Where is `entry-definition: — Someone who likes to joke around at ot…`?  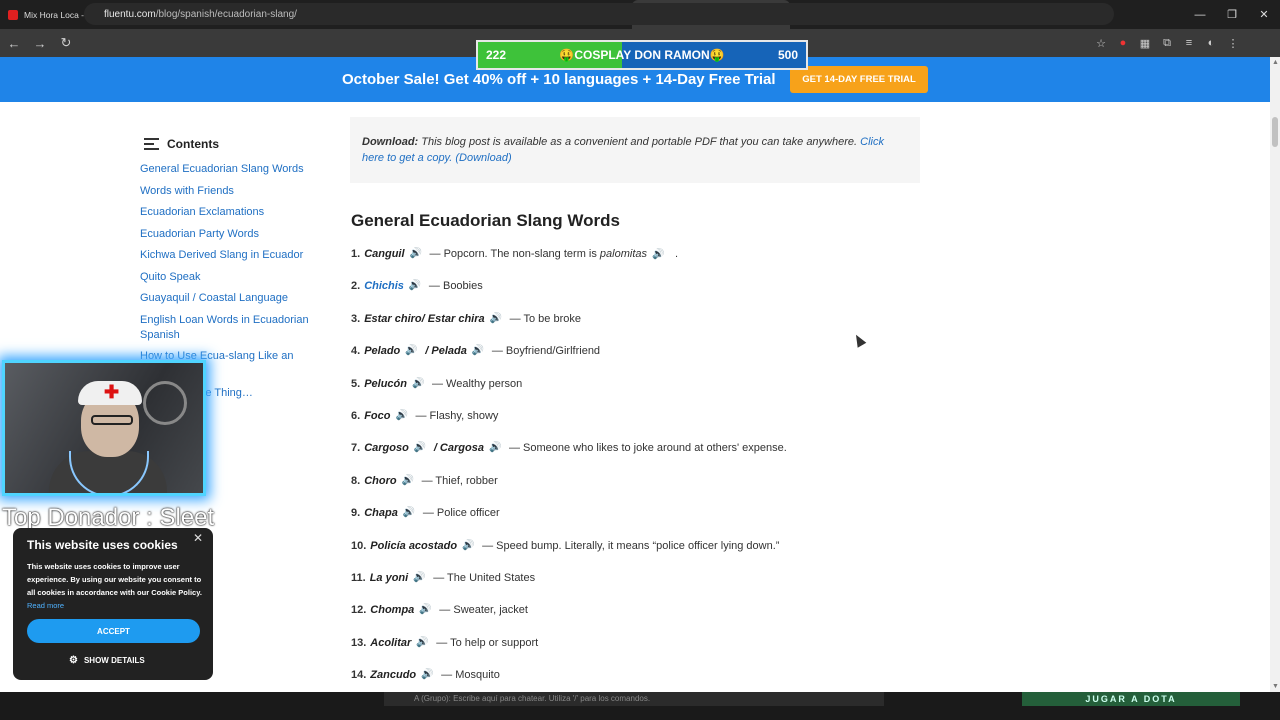 entry-definition: — Someone who likes to joke around at ot… is located at coordinates (648, 448).